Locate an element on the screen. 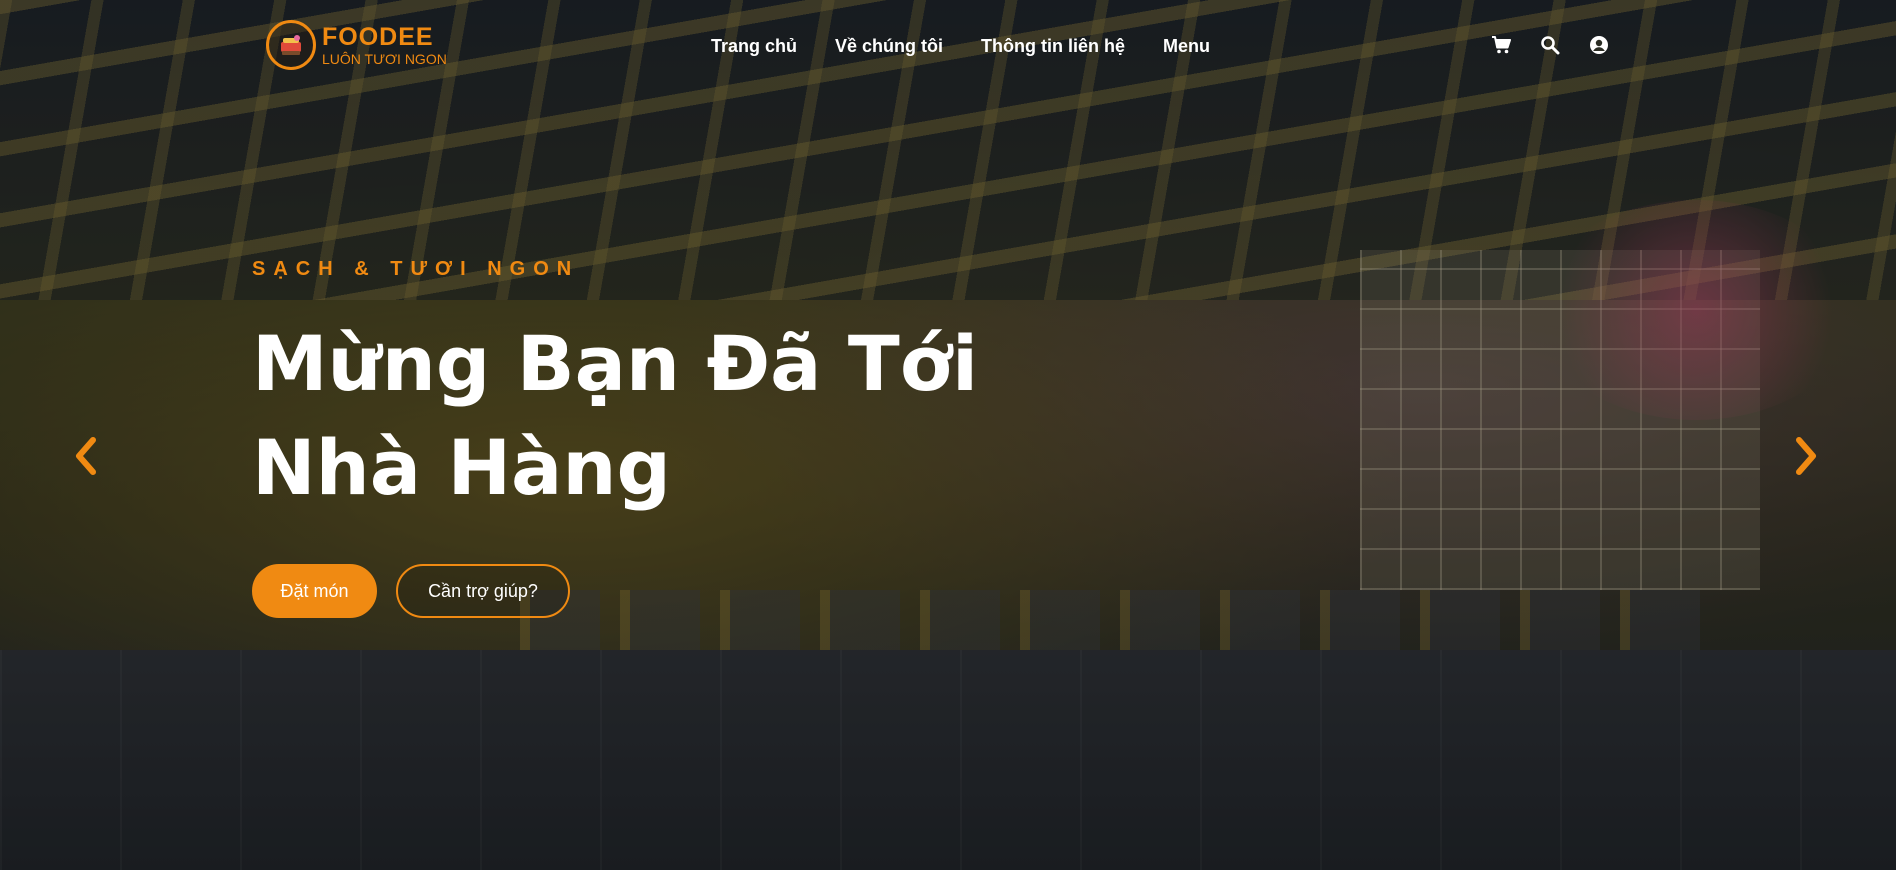 Image resolution: width=1896 pixels, height=870 pixels. chevron-left-icon is located at coordinates (86, 456).